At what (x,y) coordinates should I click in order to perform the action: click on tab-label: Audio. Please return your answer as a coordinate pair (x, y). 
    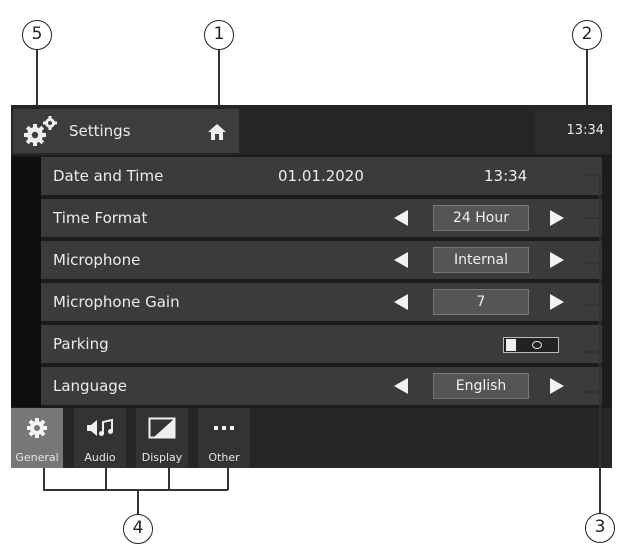
    Looking at the image, I should click on (100, 457).